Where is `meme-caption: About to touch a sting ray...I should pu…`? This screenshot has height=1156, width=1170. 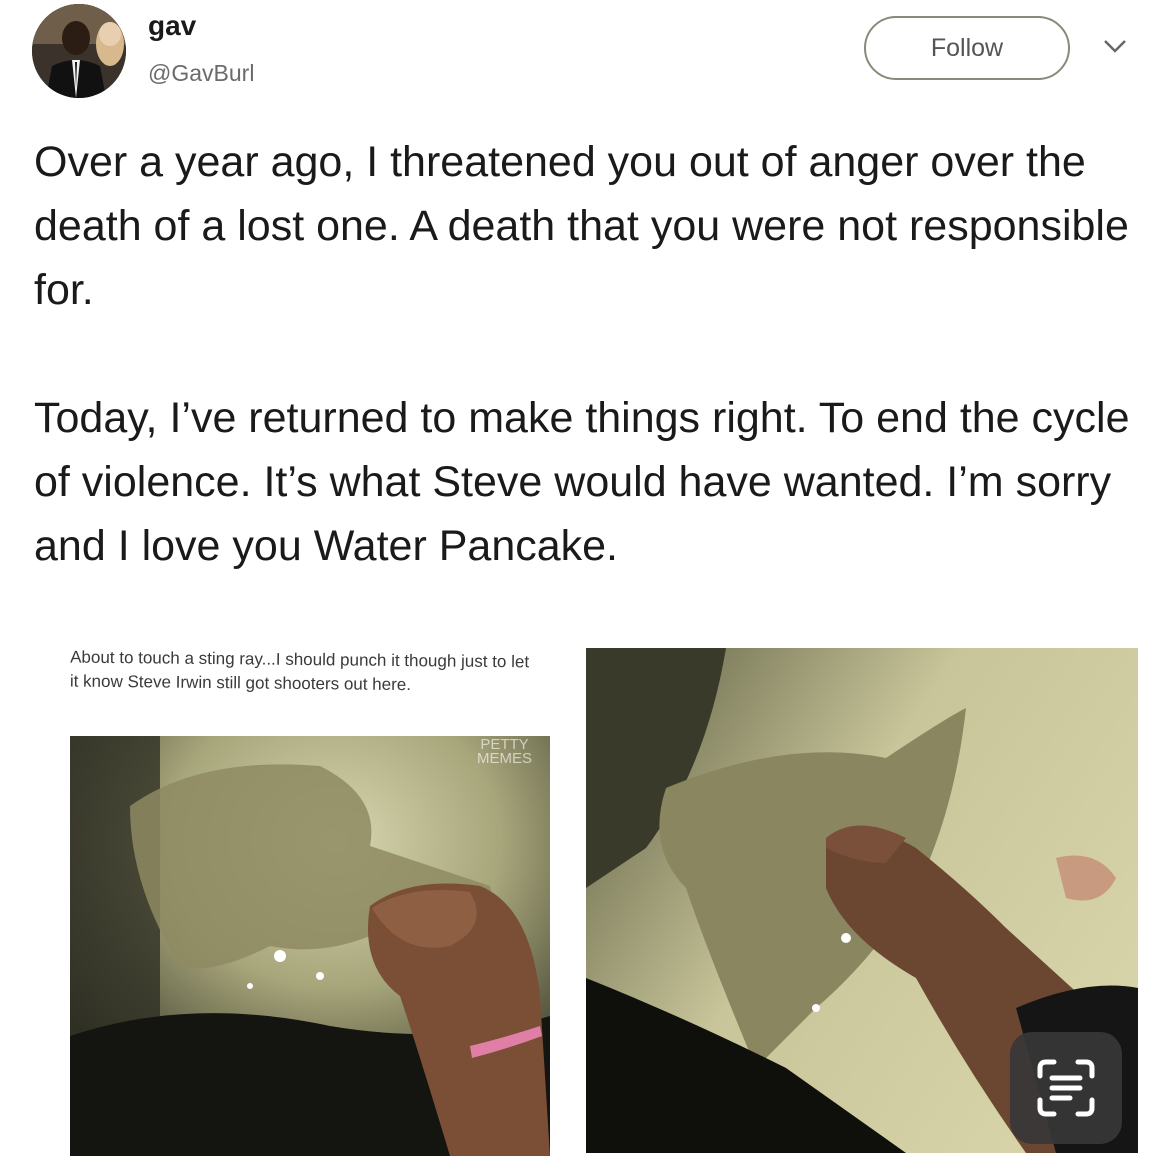 meme-caption: About to touch a sting ray...I should pu… is located at coordinates (299, 671).